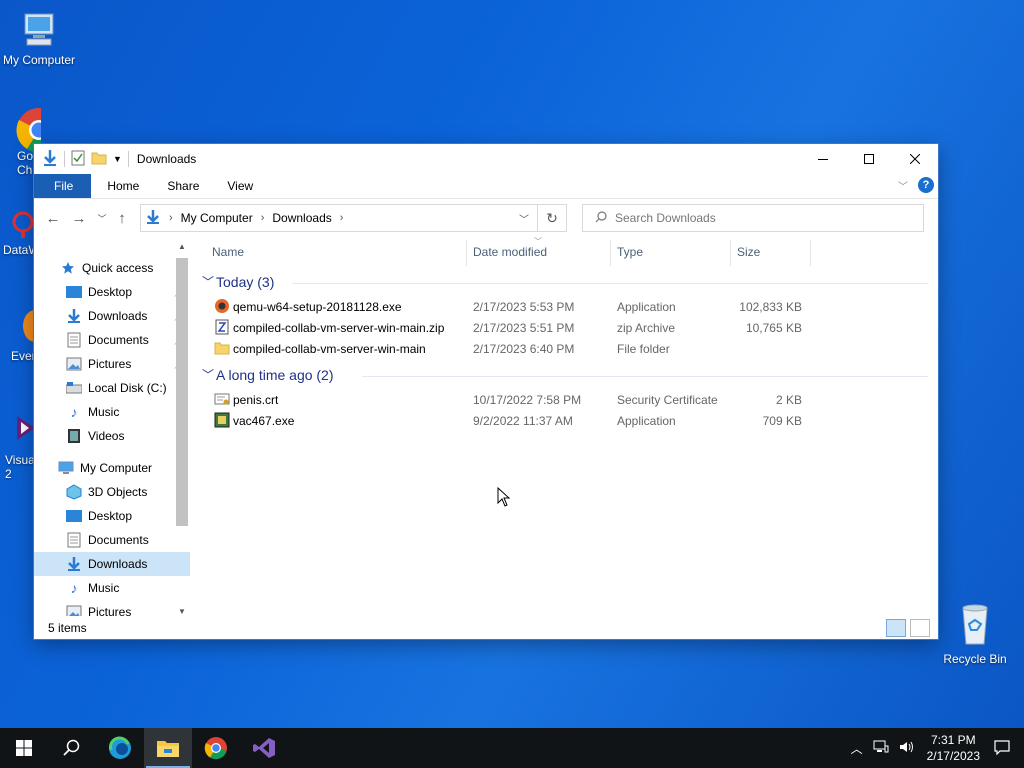 The width and height of the screenshot is (1024, 768). Describe the element at coordinates (512, 748) in the screenshot. I see `taskbar: ︿ 7:31 PM 2/17/2023` at that location.